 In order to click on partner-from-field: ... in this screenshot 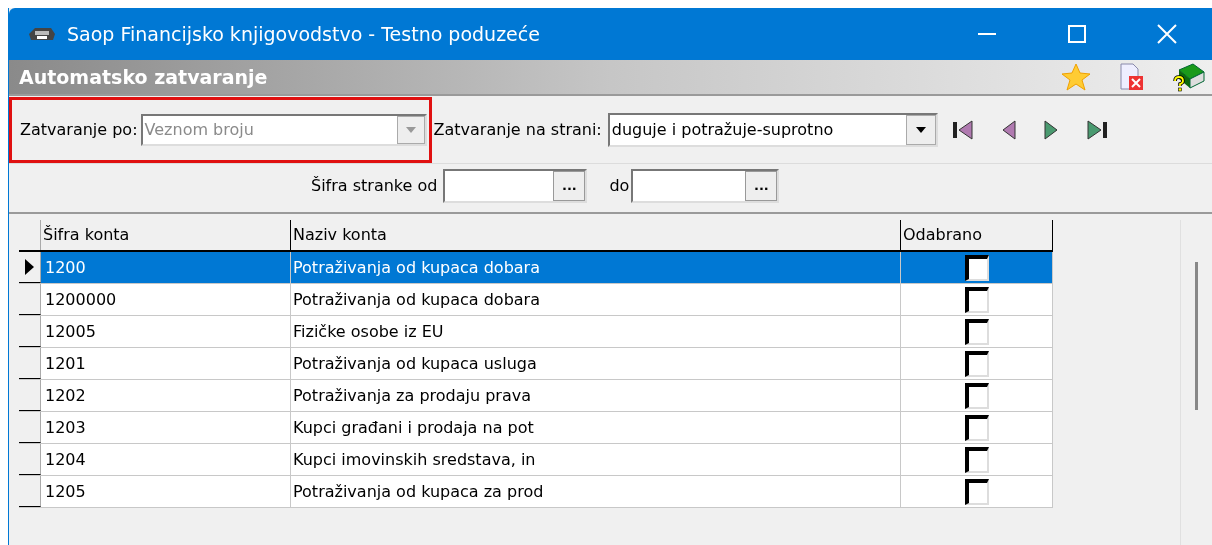, I will do `click(515, 186)`.